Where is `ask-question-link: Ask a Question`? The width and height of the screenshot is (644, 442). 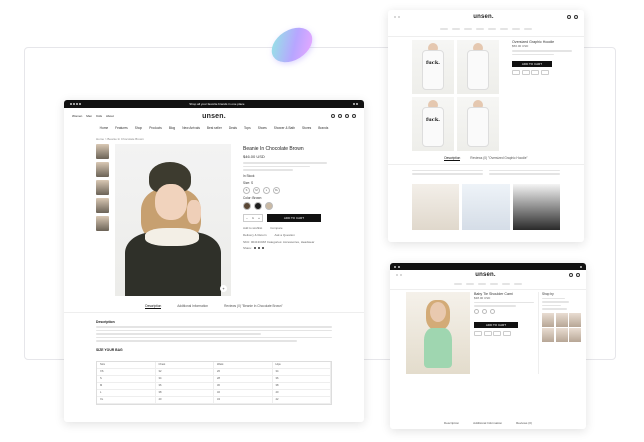 ask-question-link: Ask a Question is located at coordinates (285, 235).